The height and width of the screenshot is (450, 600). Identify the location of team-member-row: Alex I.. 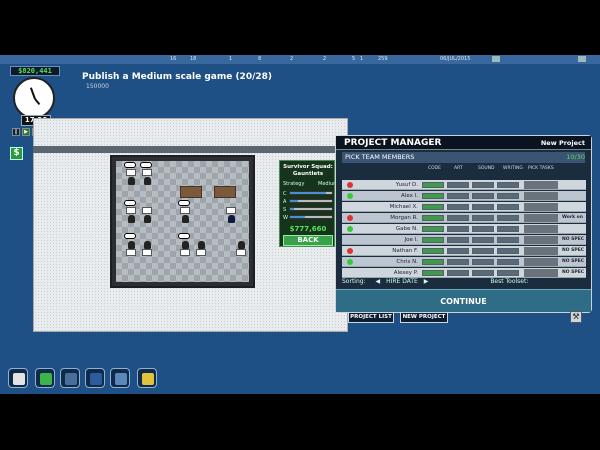
(464, 196).